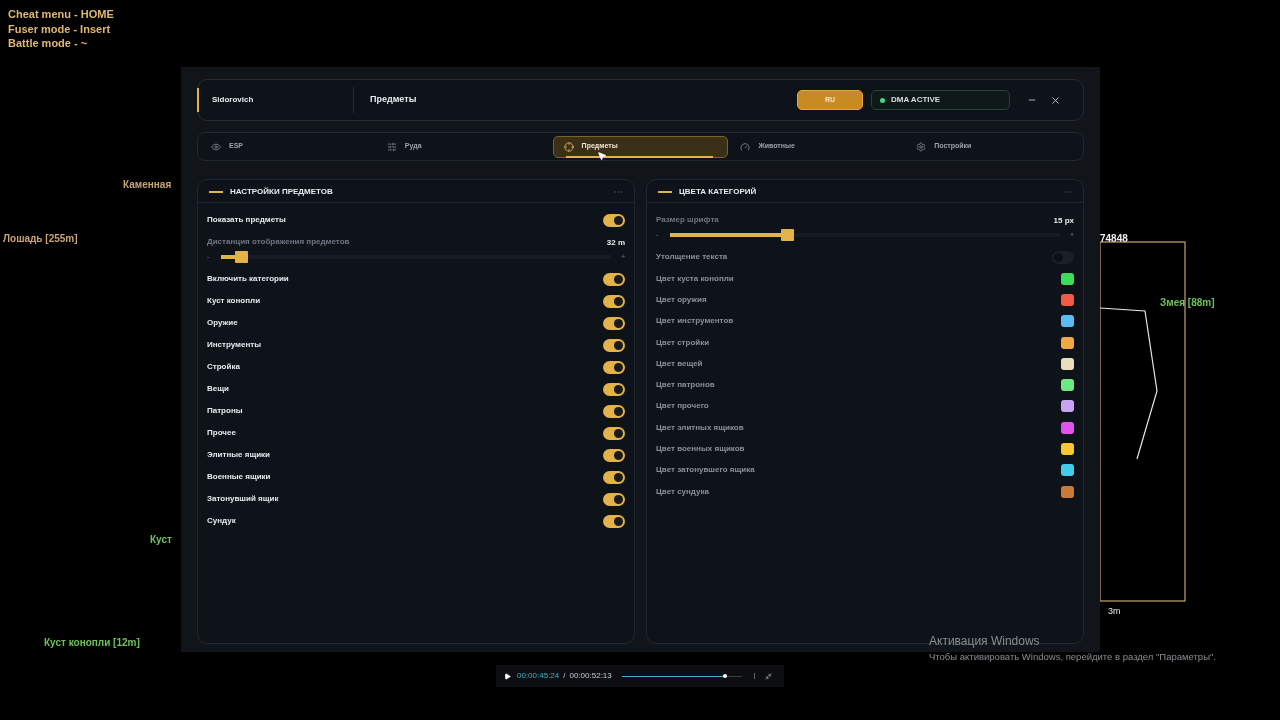 The image size is (1280, 720). Describe the element at coordinates (718, 191) in the screenshot. I see `card-title: ЦВЕТА КАТЕГОРИЙ` at that location.